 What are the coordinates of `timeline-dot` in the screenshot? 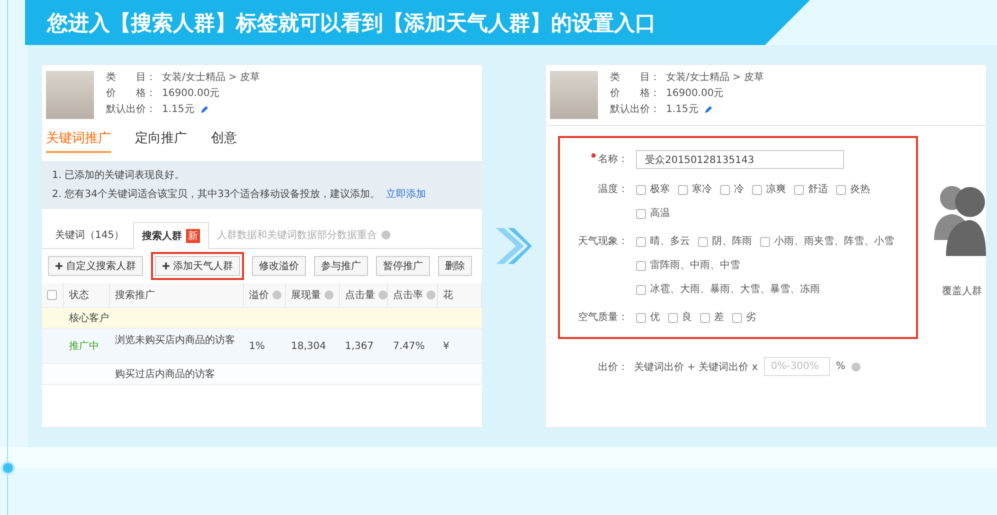 It's located at (8, 468).